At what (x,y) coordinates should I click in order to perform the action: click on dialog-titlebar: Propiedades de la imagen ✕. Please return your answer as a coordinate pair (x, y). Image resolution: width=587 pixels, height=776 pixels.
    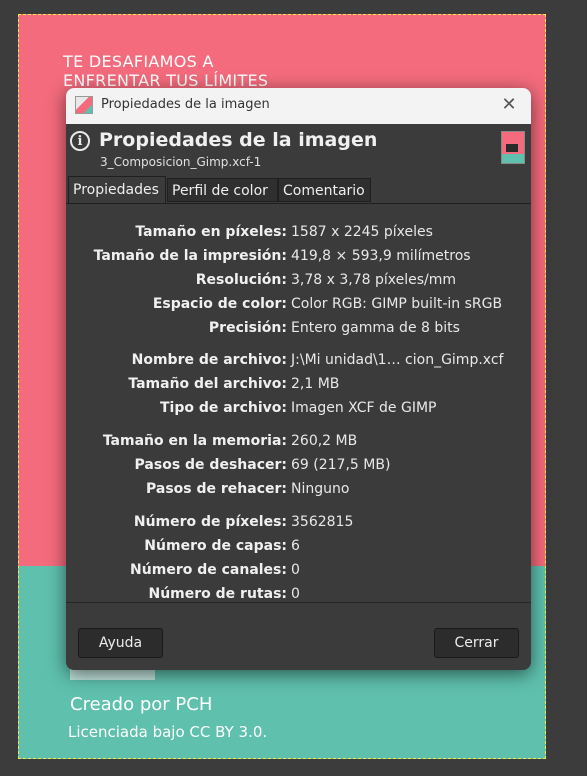
    Looking at the image, I should click on (298, 106).